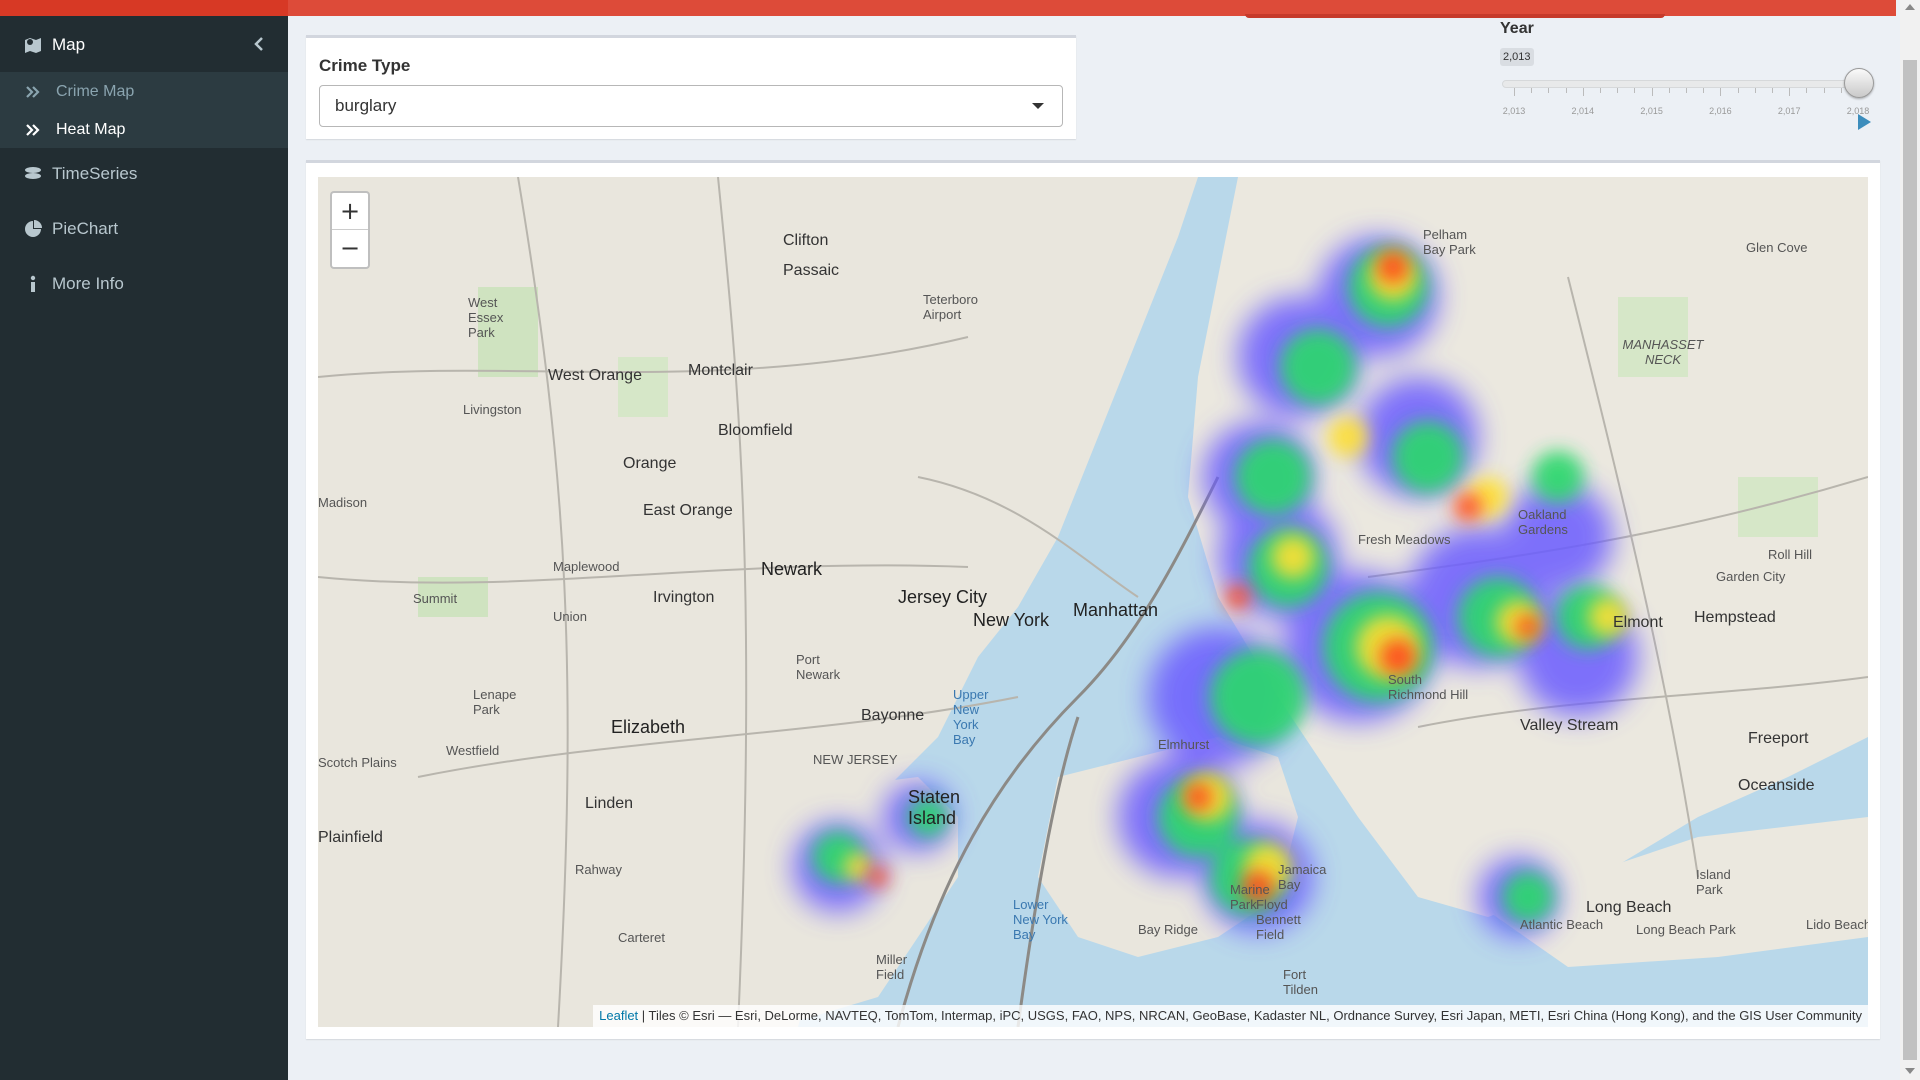 The image size is (1920, 1080). Describe the element at coordinates (350, 211) in the screenshot. I see `zoom-in-button: +` at that location.